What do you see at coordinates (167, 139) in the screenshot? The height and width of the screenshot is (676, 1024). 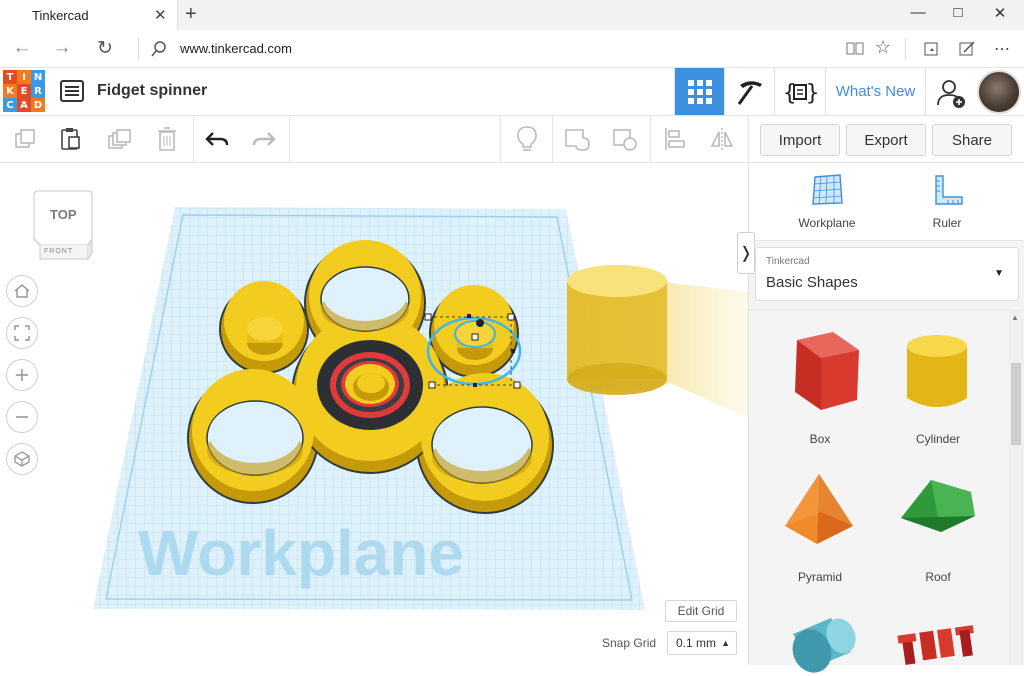 I see `delete-icon` at bounding box center [167, 139].